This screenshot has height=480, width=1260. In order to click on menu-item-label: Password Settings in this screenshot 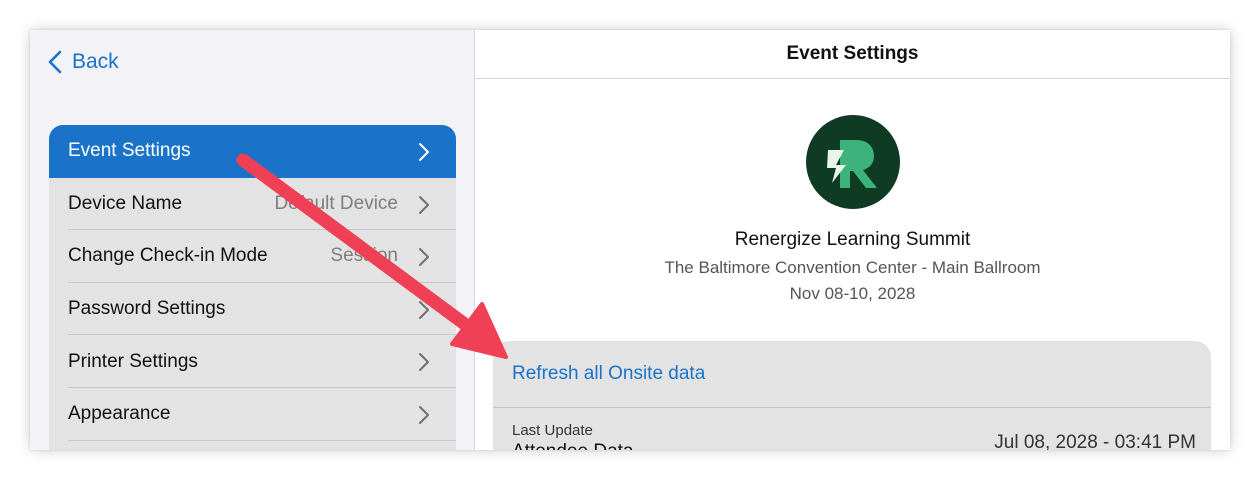, I will do `click(147, 309)`.